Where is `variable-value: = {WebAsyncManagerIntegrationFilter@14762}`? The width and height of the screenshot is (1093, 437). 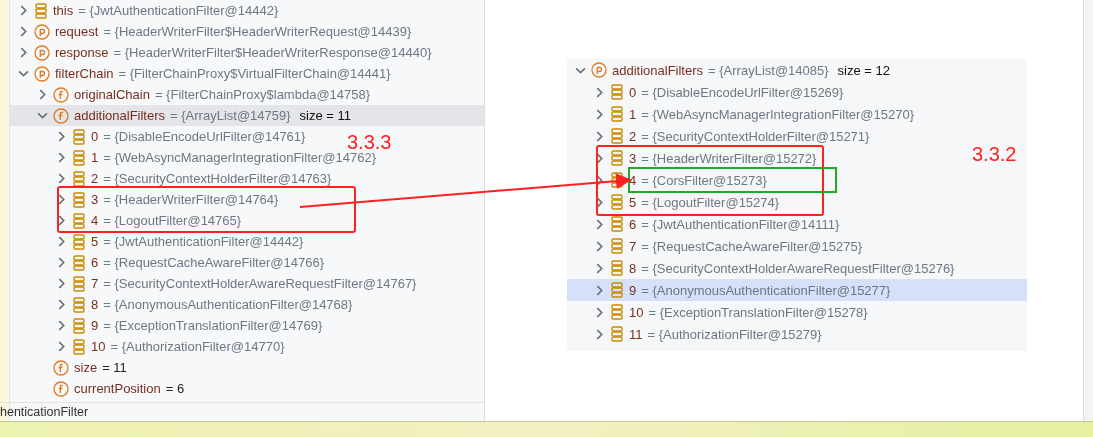
variable-value: = {WebAsyncManagerIntegrationFilter@14762} is located at coordinates (239, 157).